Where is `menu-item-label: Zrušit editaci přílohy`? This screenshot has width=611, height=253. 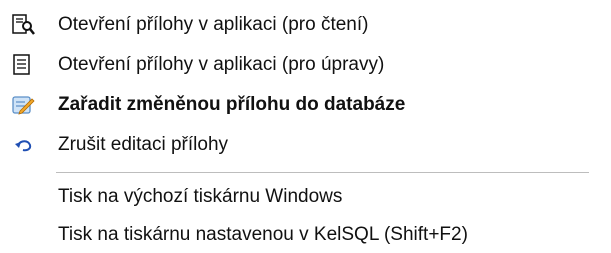 menu-item-label: Zrušit editaci přílohy is located at coordinates (143, 144).